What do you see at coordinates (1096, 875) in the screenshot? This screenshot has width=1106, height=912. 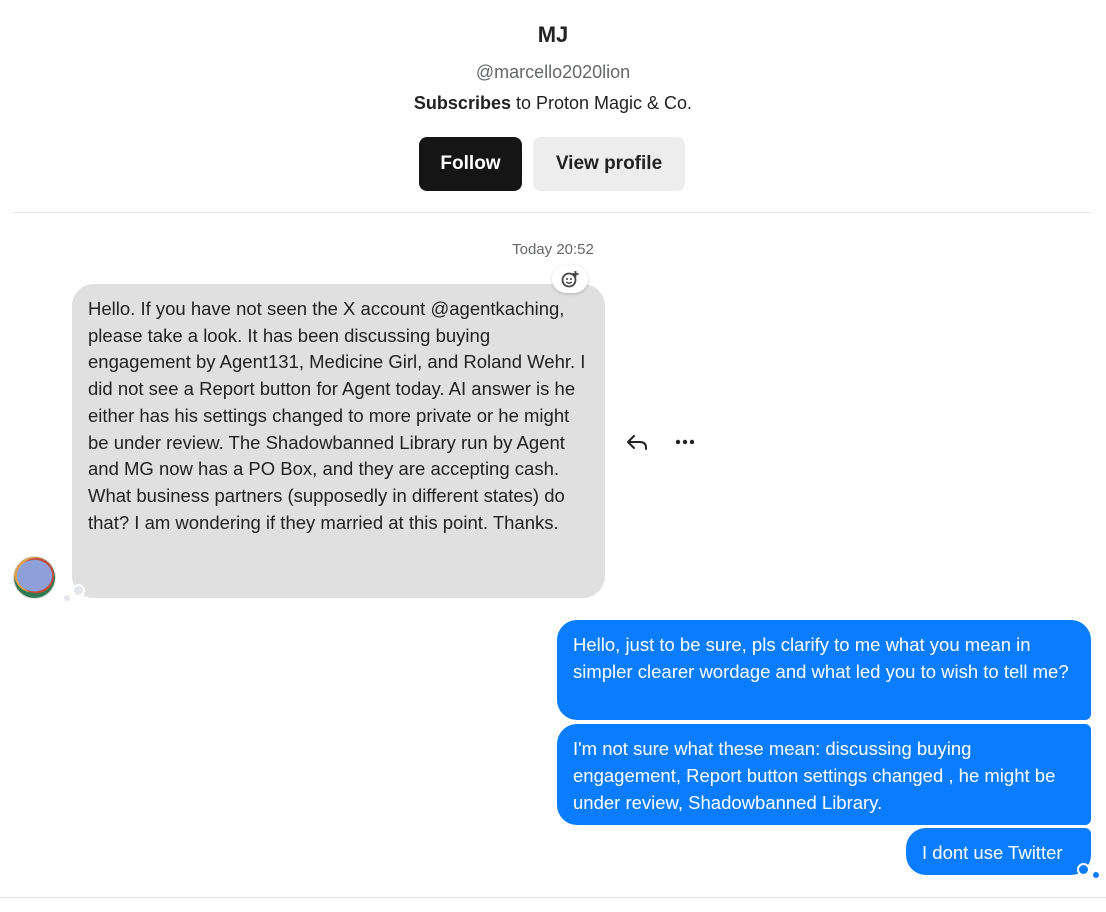 I see `sent-indicator-small` at bounding box center [1096, 875].